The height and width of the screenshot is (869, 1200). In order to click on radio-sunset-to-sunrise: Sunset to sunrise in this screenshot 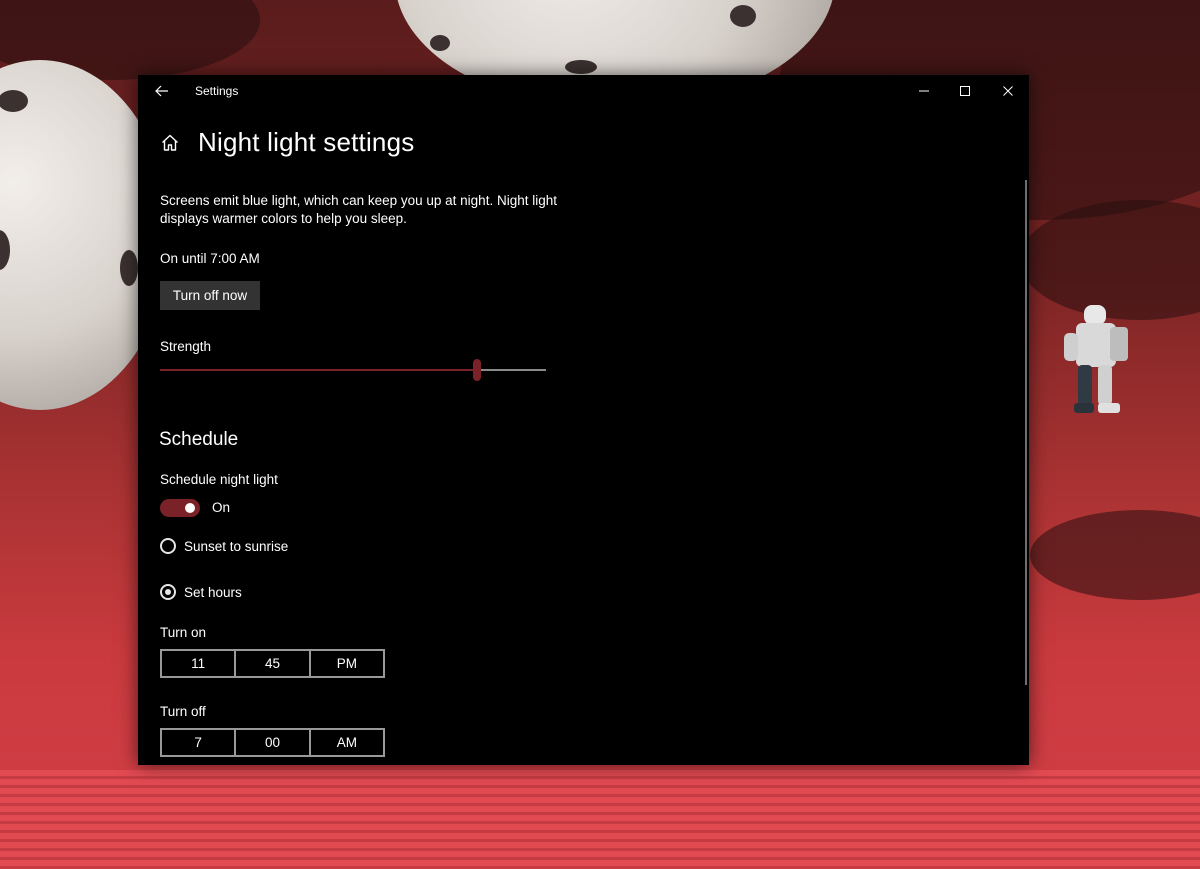, I will do `click(224, 546)`.